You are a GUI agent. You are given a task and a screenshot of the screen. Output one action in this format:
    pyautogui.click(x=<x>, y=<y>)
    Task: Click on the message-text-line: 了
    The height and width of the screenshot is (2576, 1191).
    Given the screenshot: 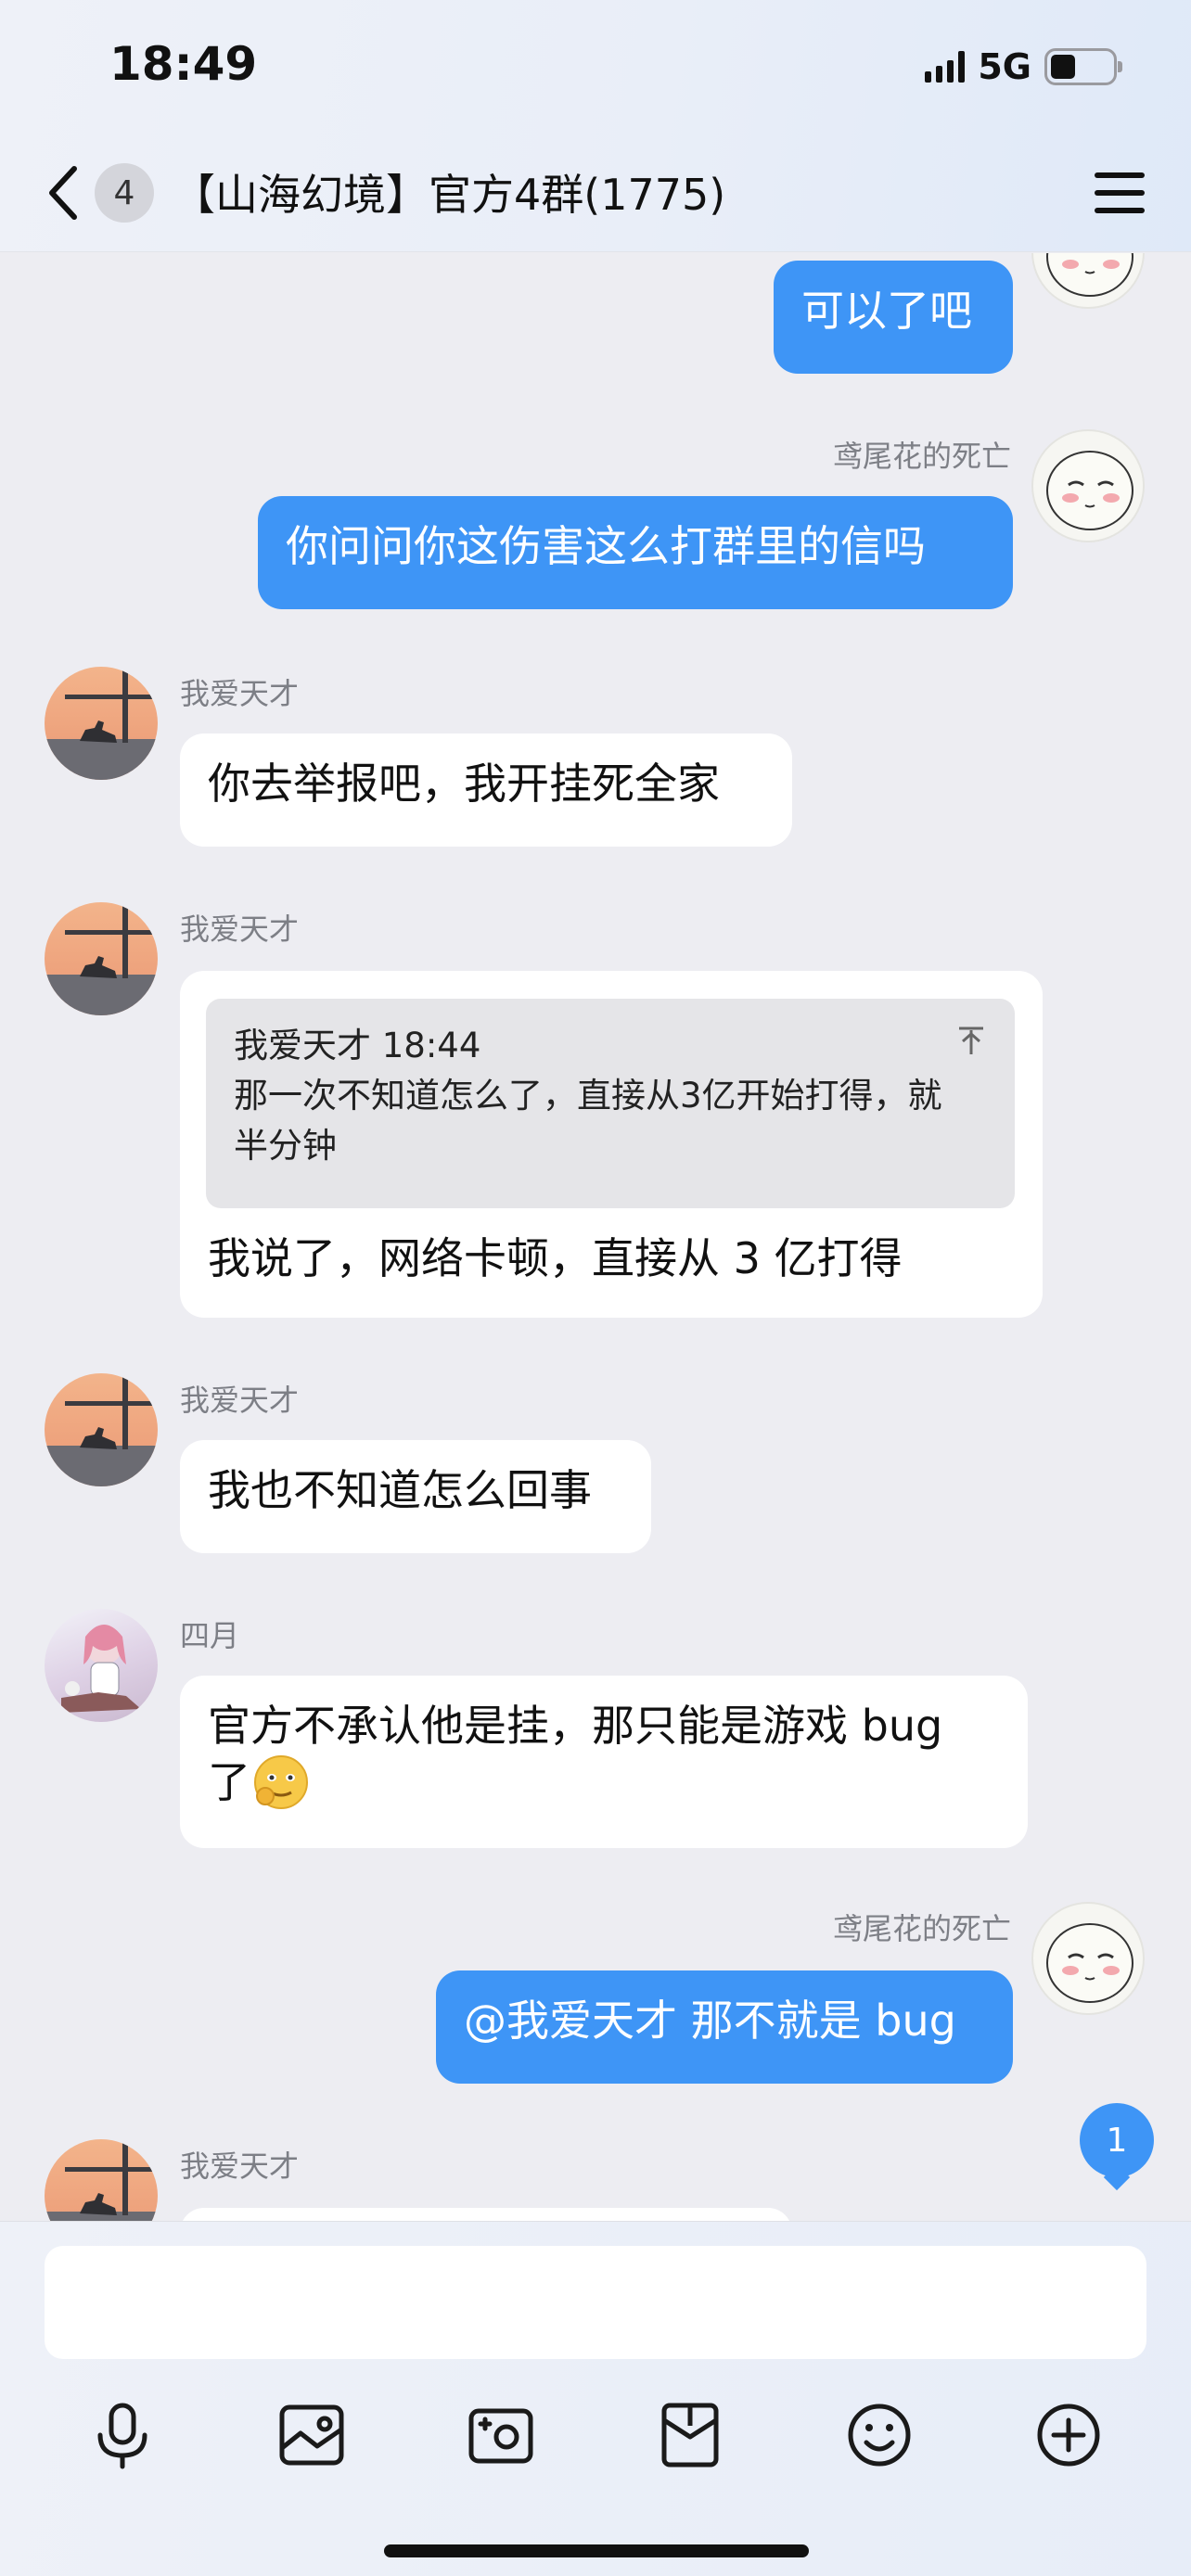 What is the action you would take?
    pyautogui.click(x=604, y=1782)
    